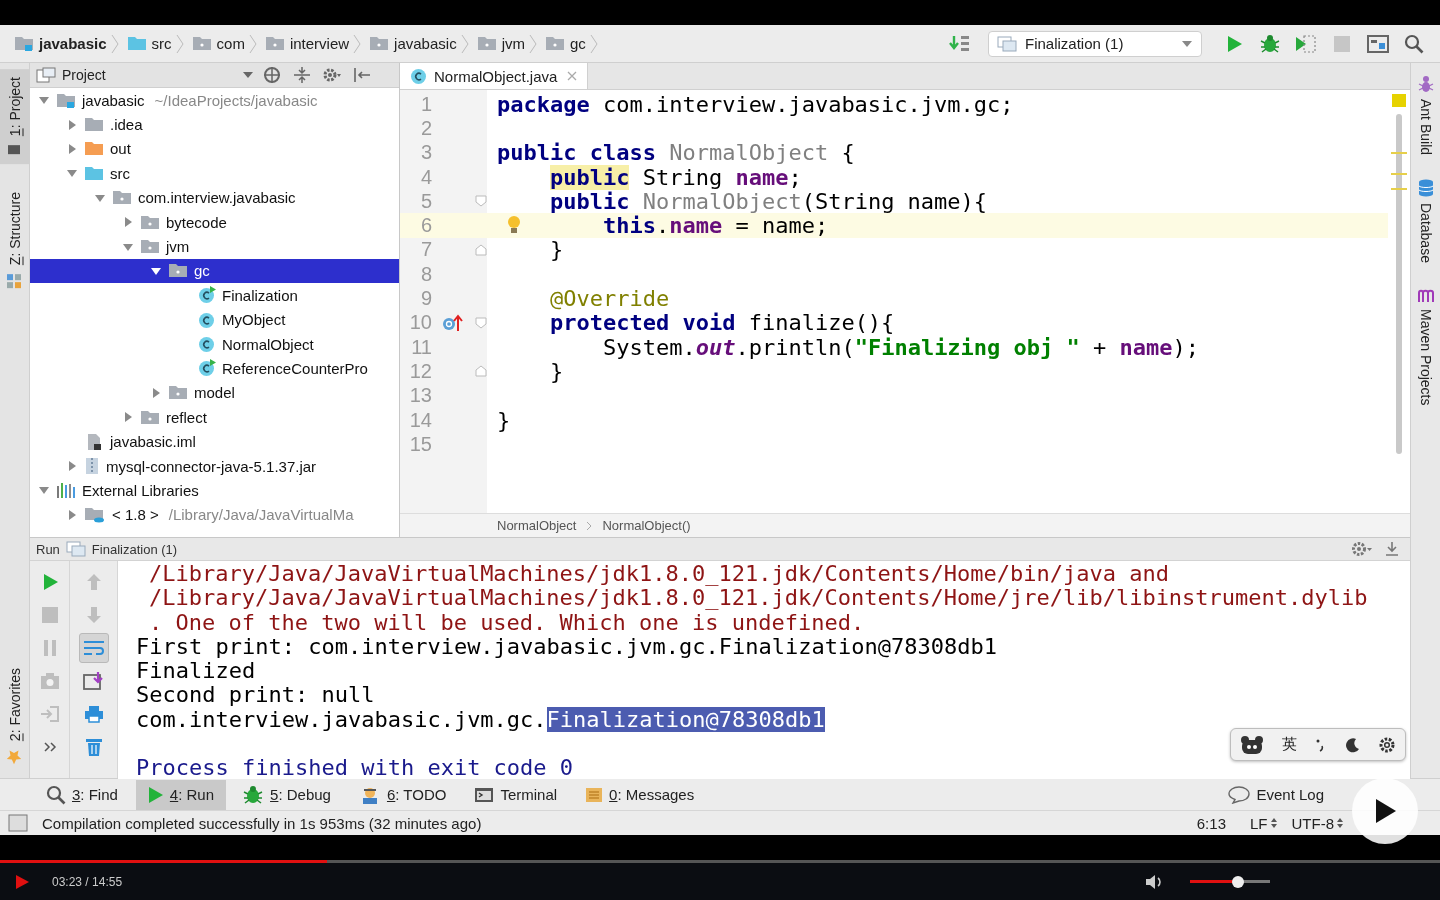  I want to click on play-icon, so click(1385, 811).